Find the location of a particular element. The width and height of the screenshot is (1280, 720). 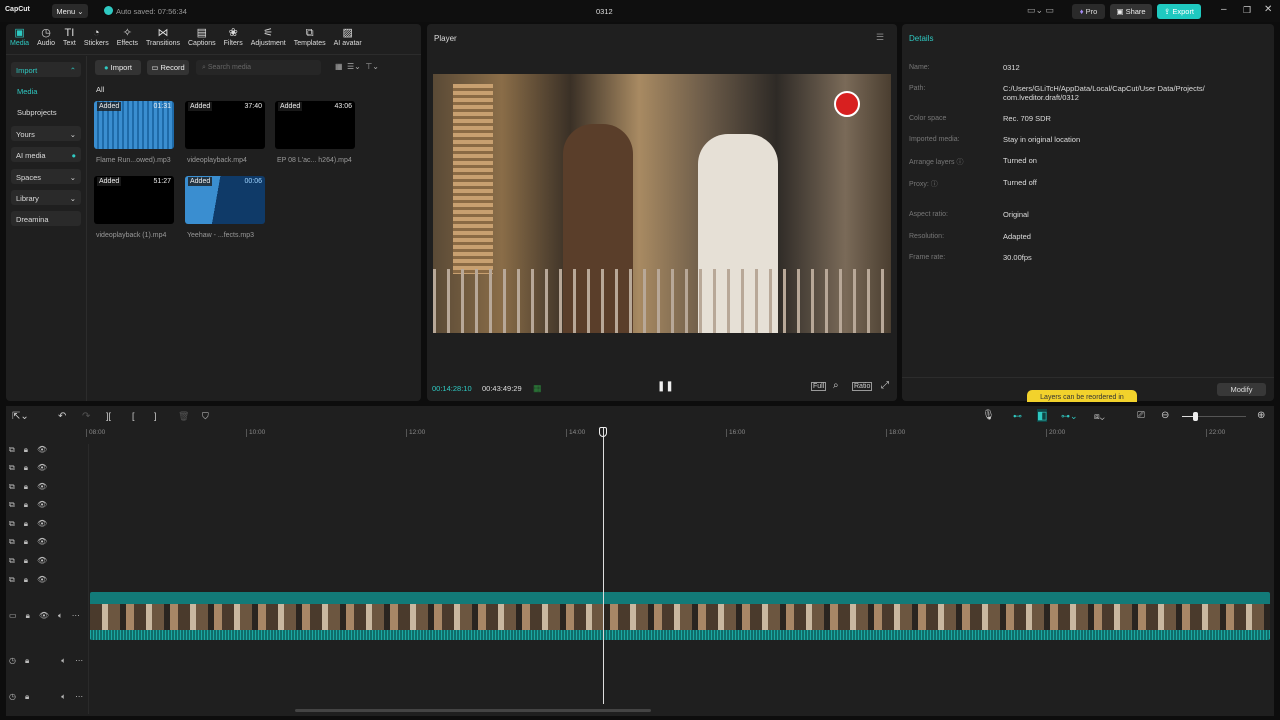

tab-captions: ▤ Captions is located at coordinates (202, 36).